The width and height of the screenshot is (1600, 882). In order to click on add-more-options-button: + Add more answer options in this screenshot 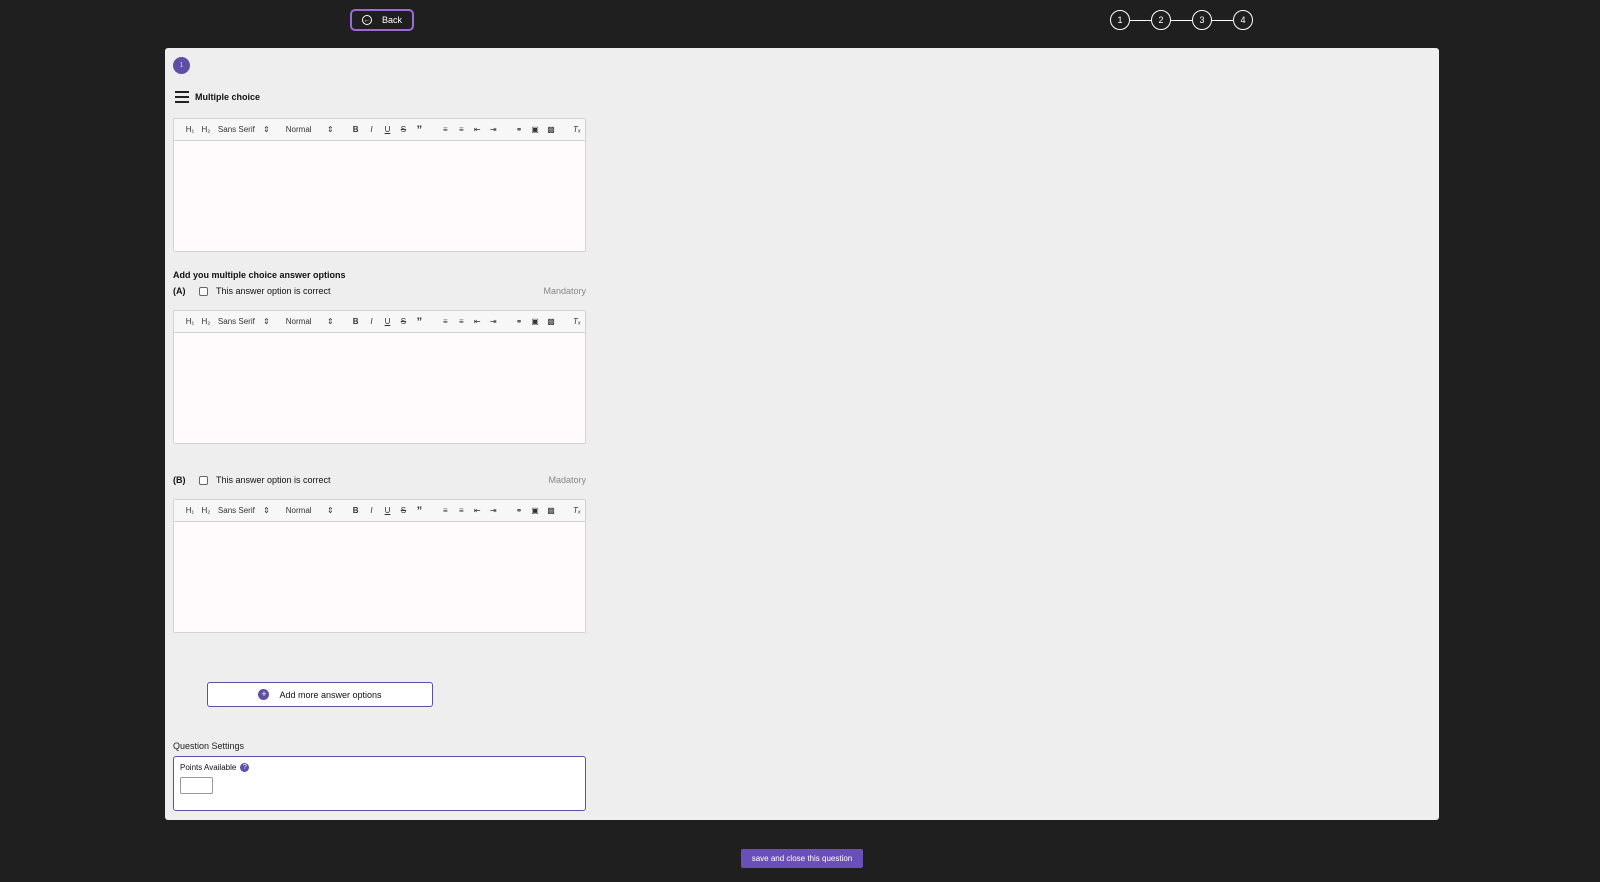, I will do `click(320, 694)`.